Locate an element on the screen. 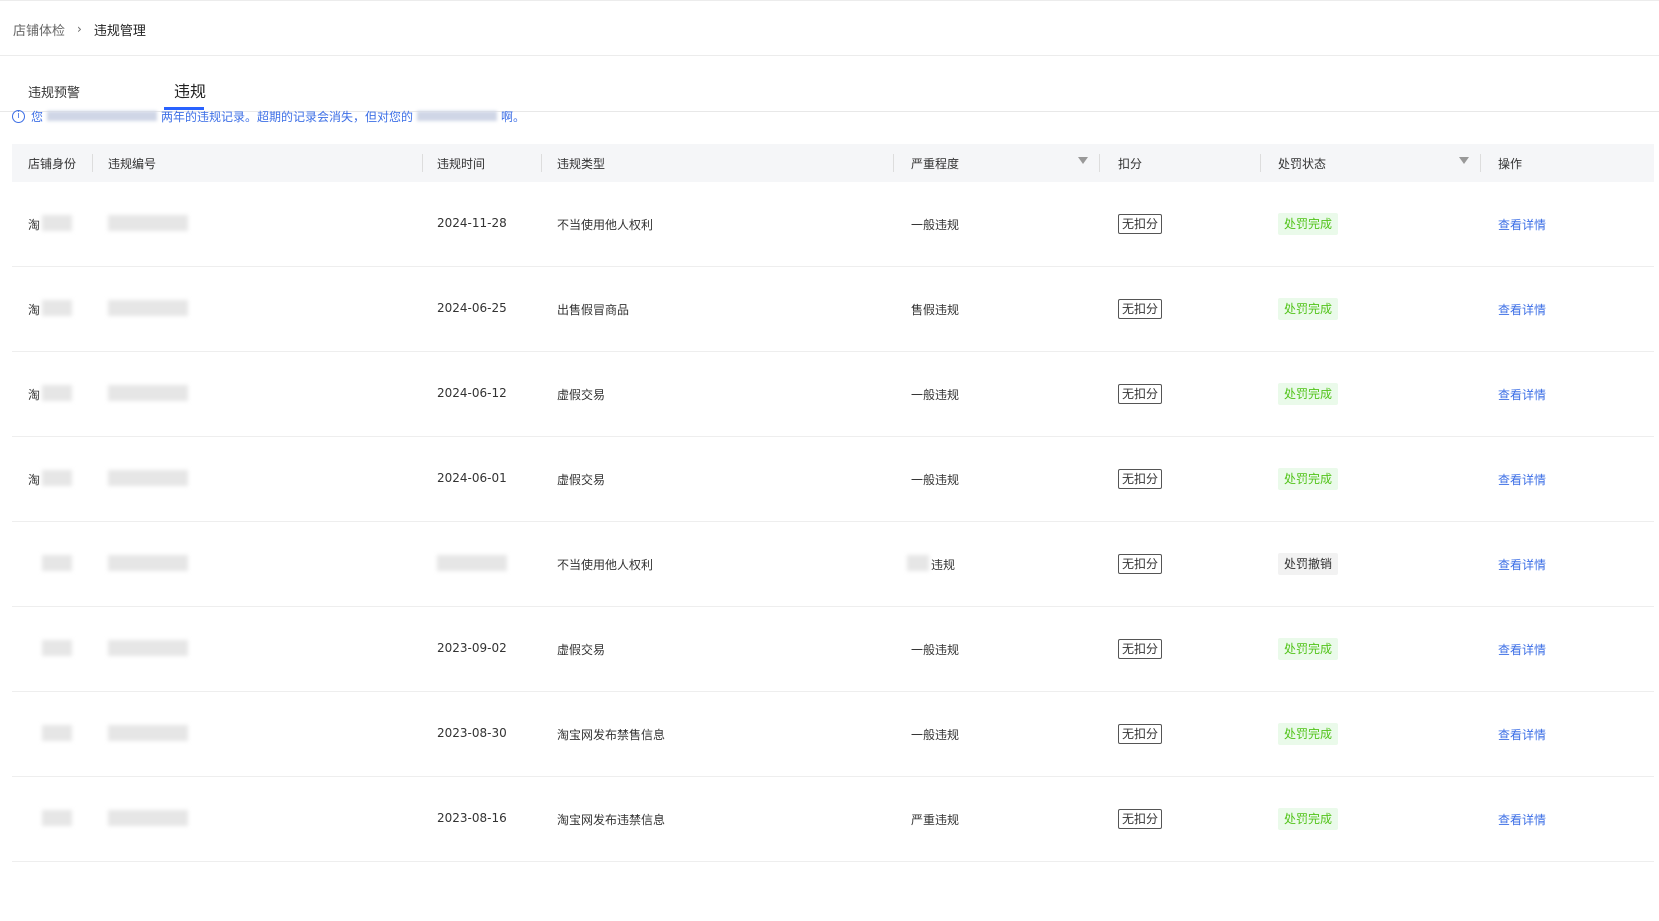 The height and width of the screenshot is (921, 1659). table-header: 店铺身份 违规编号 违规时间 违规类型 严重程度 扣分 处罚状态 操作 is located at coordinates (833, 163).